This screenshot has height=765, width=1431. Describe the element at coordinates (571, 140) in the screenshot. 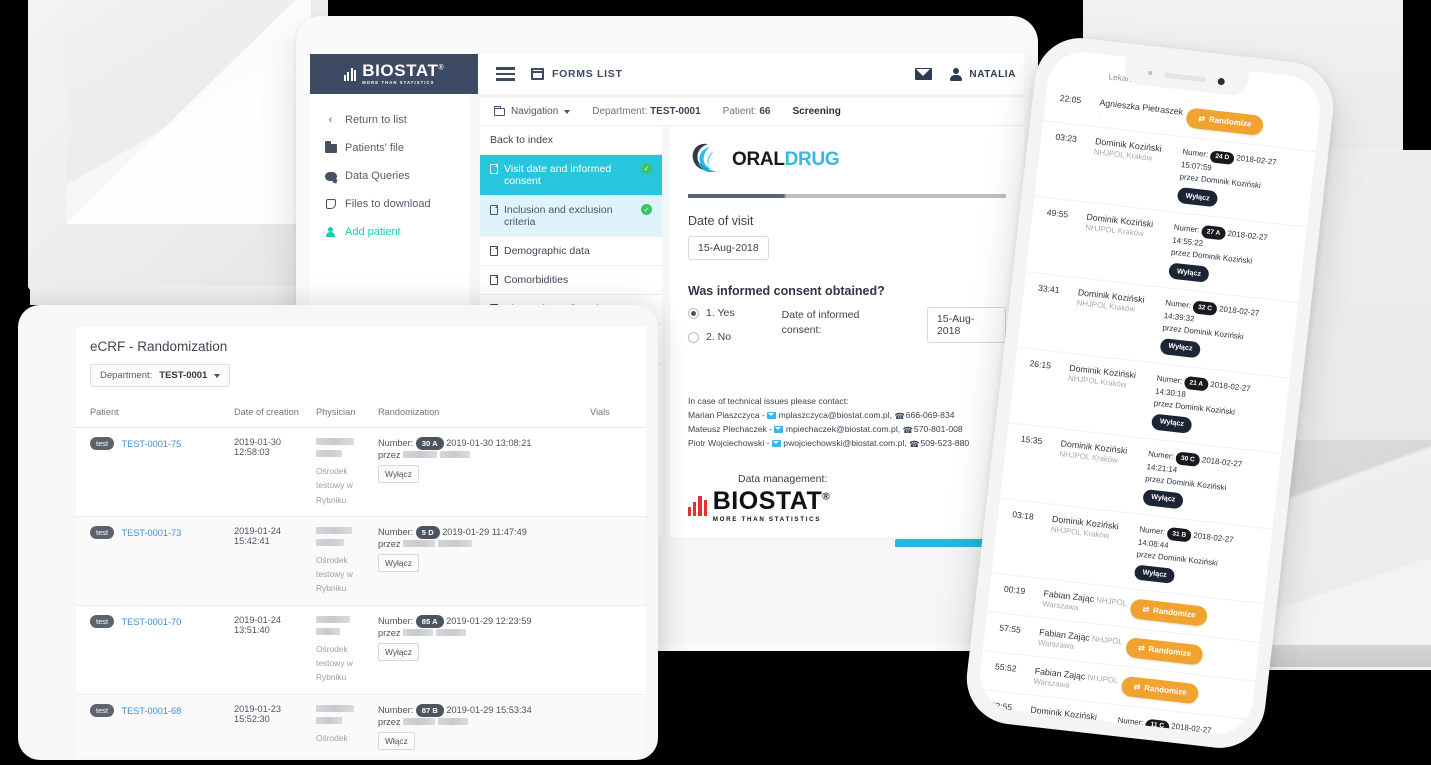

I see `nav-back-to-index: Back to index` at that location.